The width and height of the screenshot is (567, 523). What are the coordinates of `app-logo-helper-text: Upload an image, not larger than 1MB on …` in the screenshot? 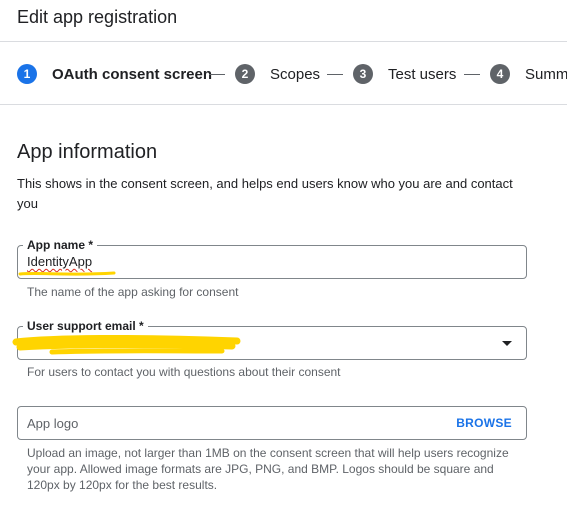 It's located at (268, 469).